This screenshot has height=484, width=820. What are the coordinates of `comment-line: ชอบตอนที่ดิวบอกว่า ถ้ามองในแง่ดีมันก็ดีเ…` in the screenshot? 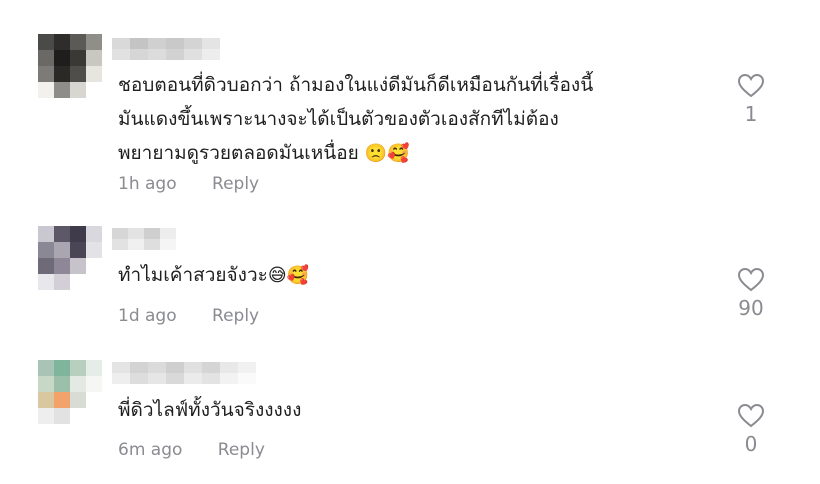 It's located at (356, 85).